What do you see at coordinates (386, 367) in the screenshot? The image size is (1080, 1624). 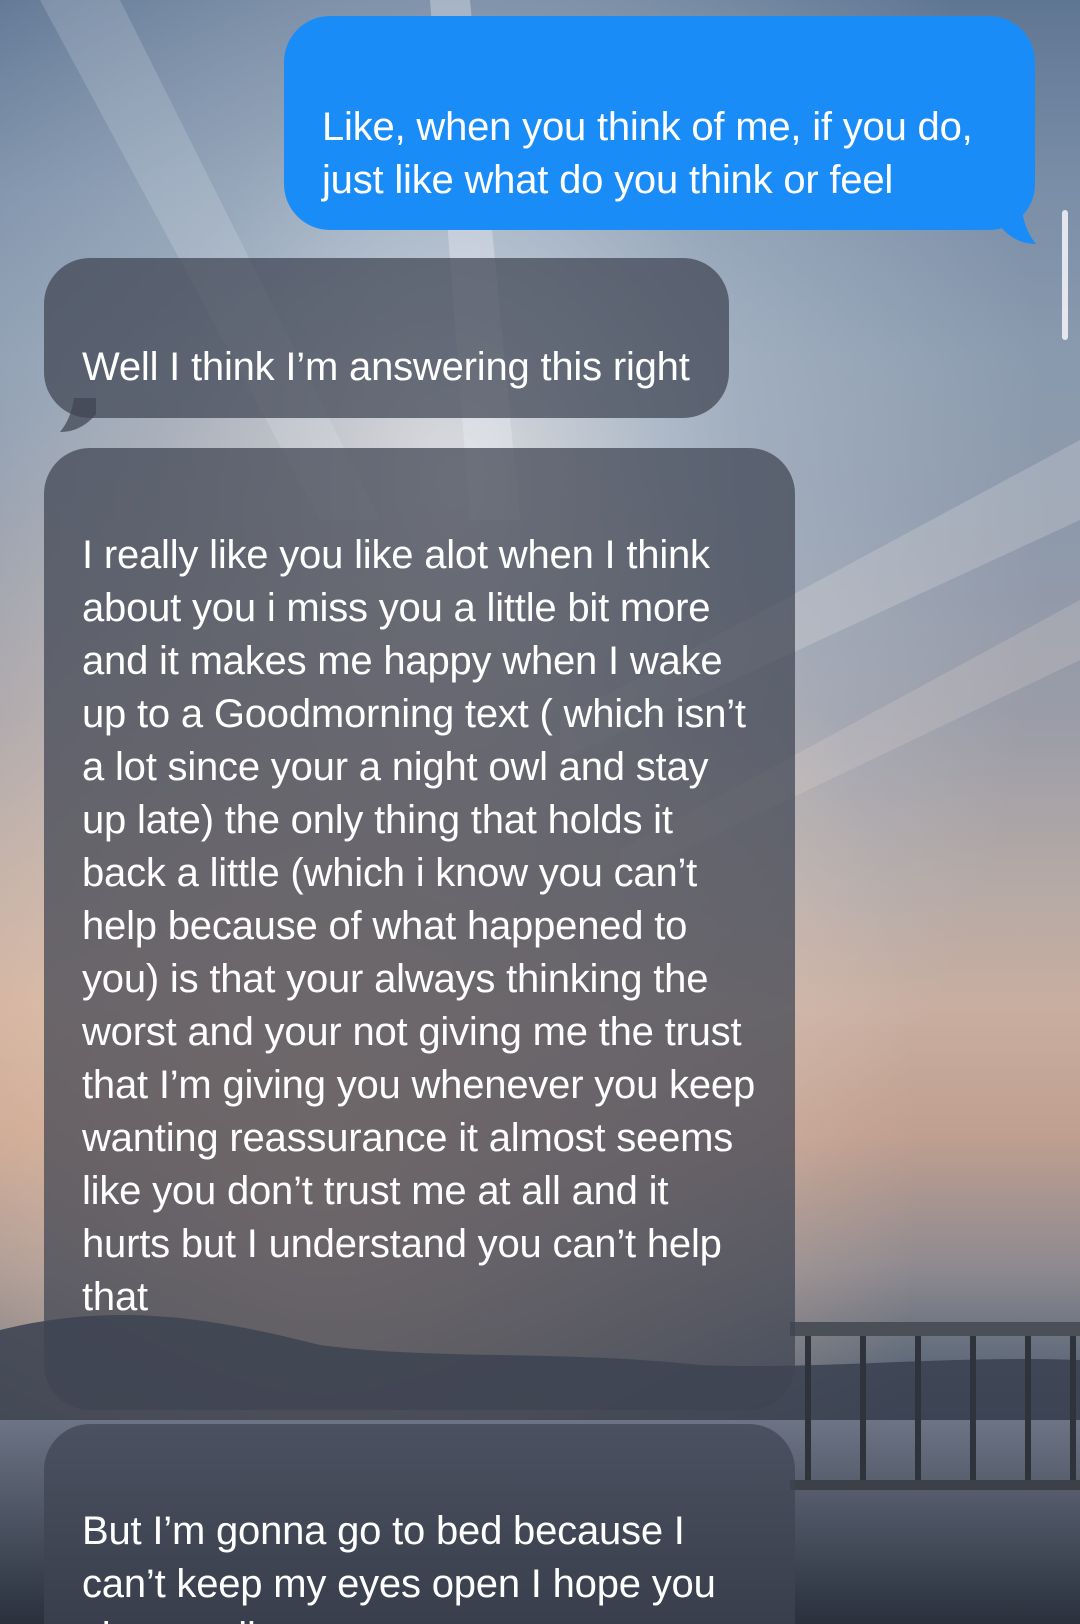 I see `message-text: Well I think I’m answering this right` at bounding box center [386, 367].